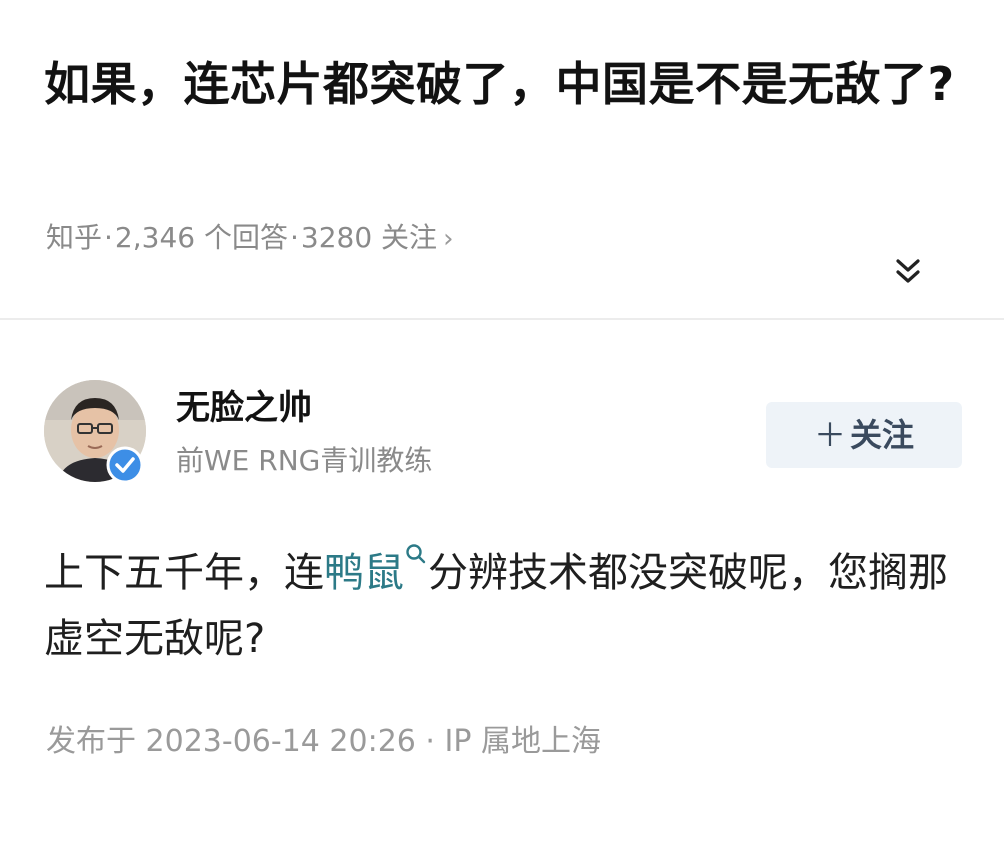 The width and height of the screenshot is (1004, 852). Describe the element at coordinates (74, 237) in the screenshot. I see `source-label: 知乎` at that location.